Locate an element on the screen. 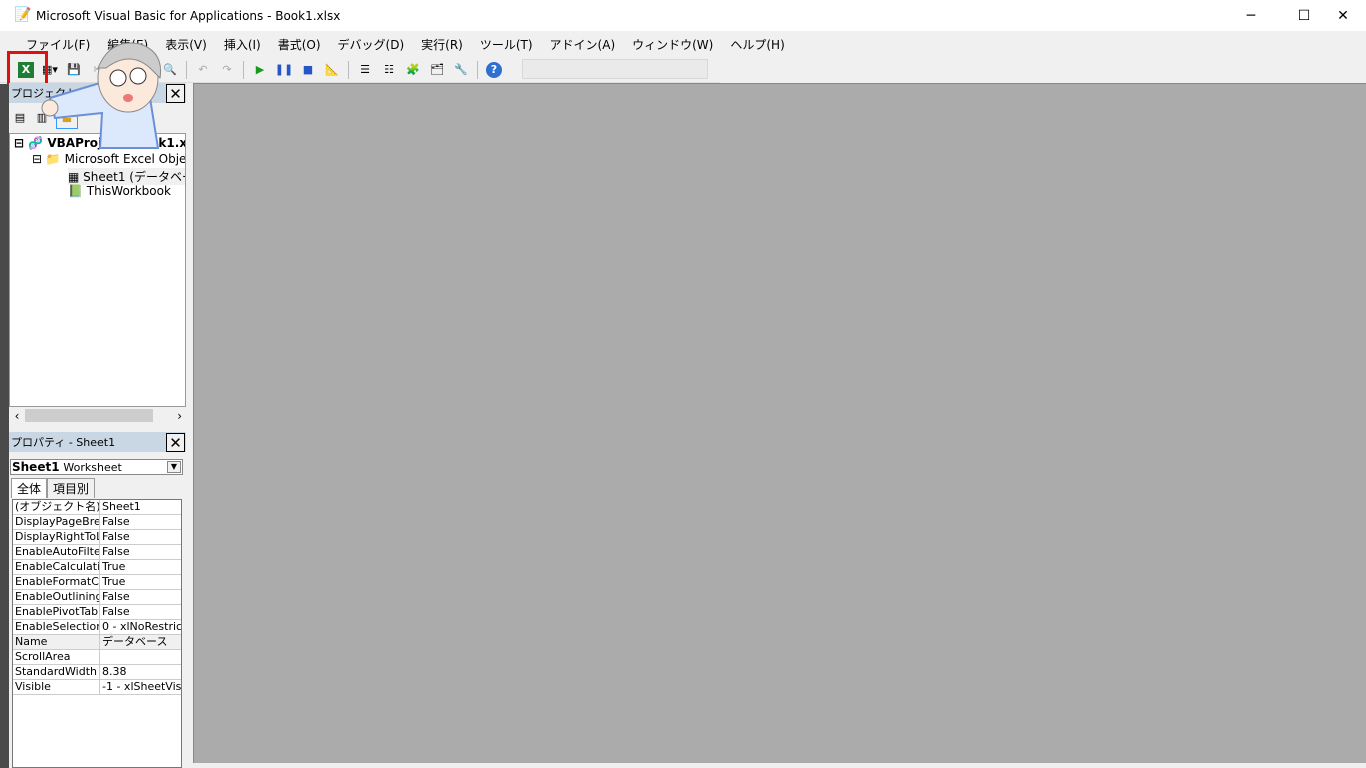  property-value: Sheet1 is located at coordinates (140, 507).